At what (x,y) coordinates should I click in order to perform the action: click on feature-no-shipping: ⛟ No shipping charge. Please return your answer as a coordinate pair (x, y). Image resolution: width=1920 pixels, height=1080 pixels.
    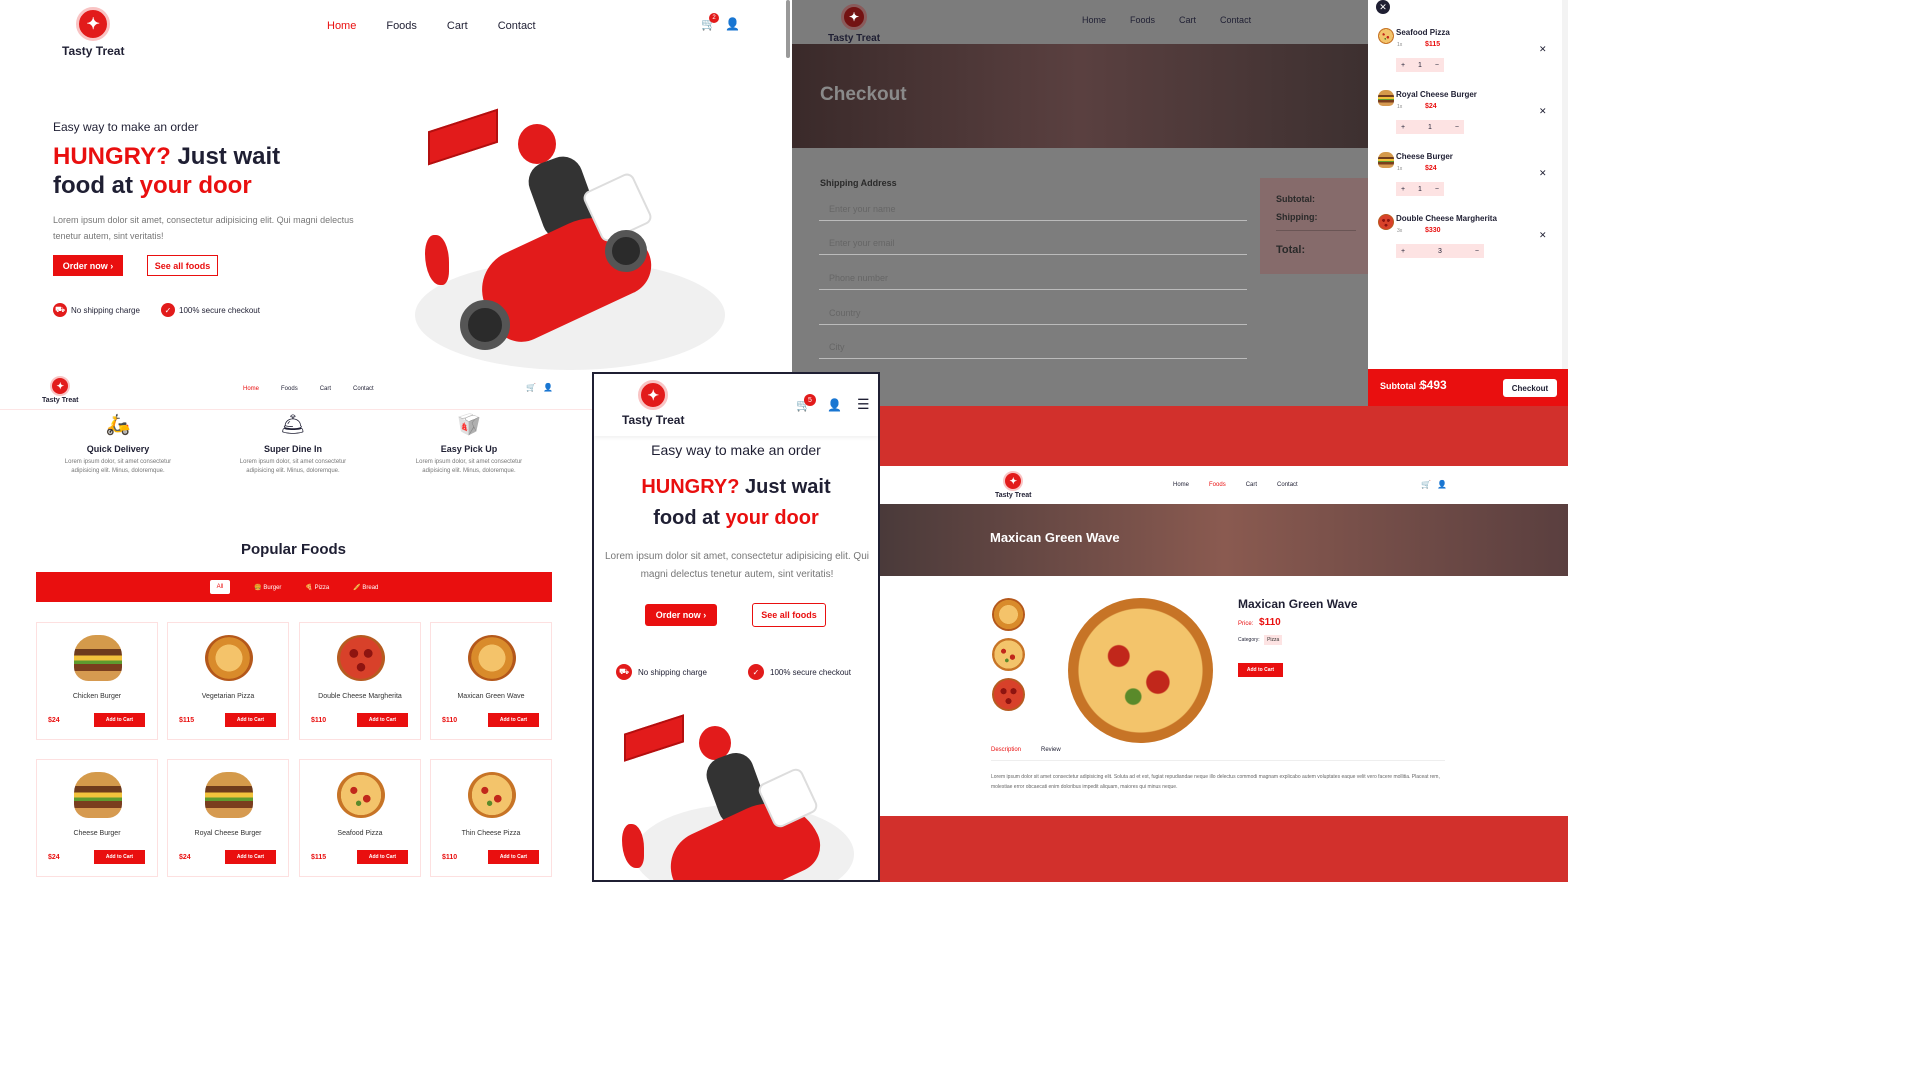
    Looking at the image, I should click on (96, 310).